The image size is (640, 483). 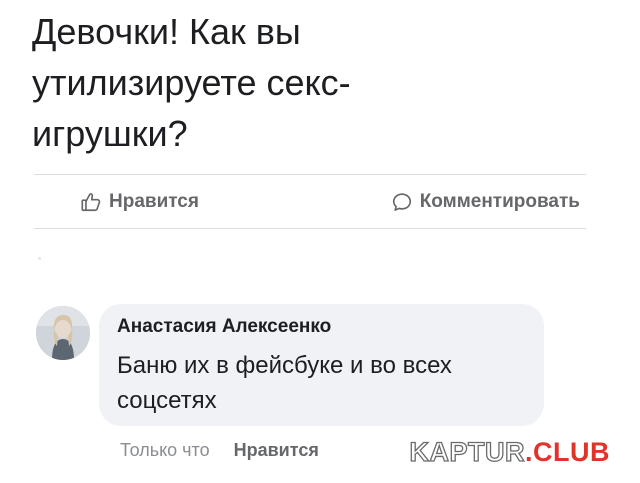 I want to click on speech-bubble-icon, so click(x=402, y=202).